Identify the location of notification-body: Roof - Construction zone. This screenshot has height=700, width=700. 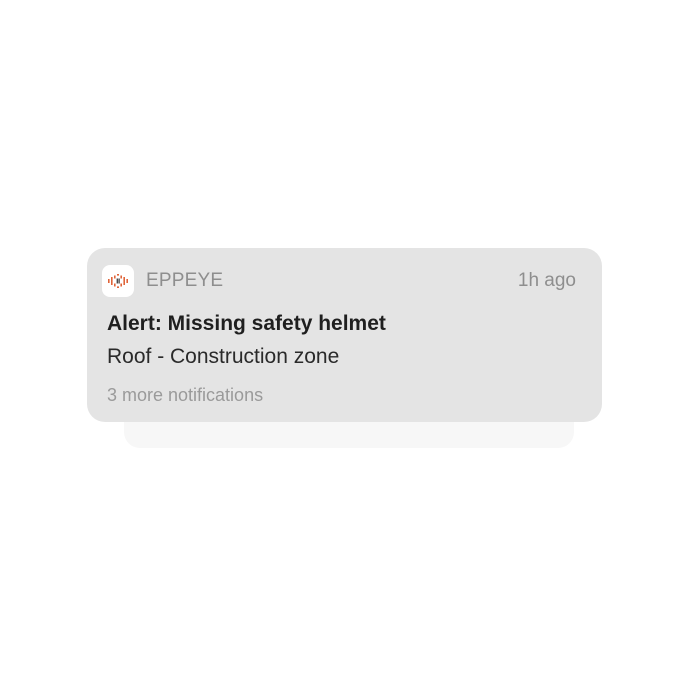
(223, 356).